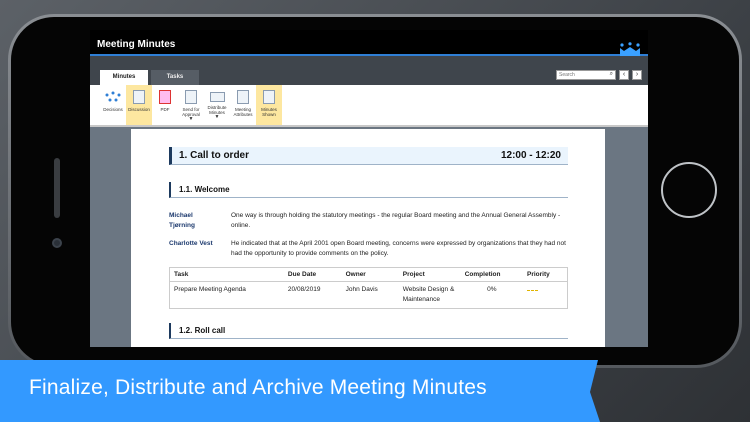 Image resolution: width=750 pixels, height=422 pixels. Describe the element at coordinates (369, 43) in the screenshot. I see `title-bar: Meeting Minutes` at that location.